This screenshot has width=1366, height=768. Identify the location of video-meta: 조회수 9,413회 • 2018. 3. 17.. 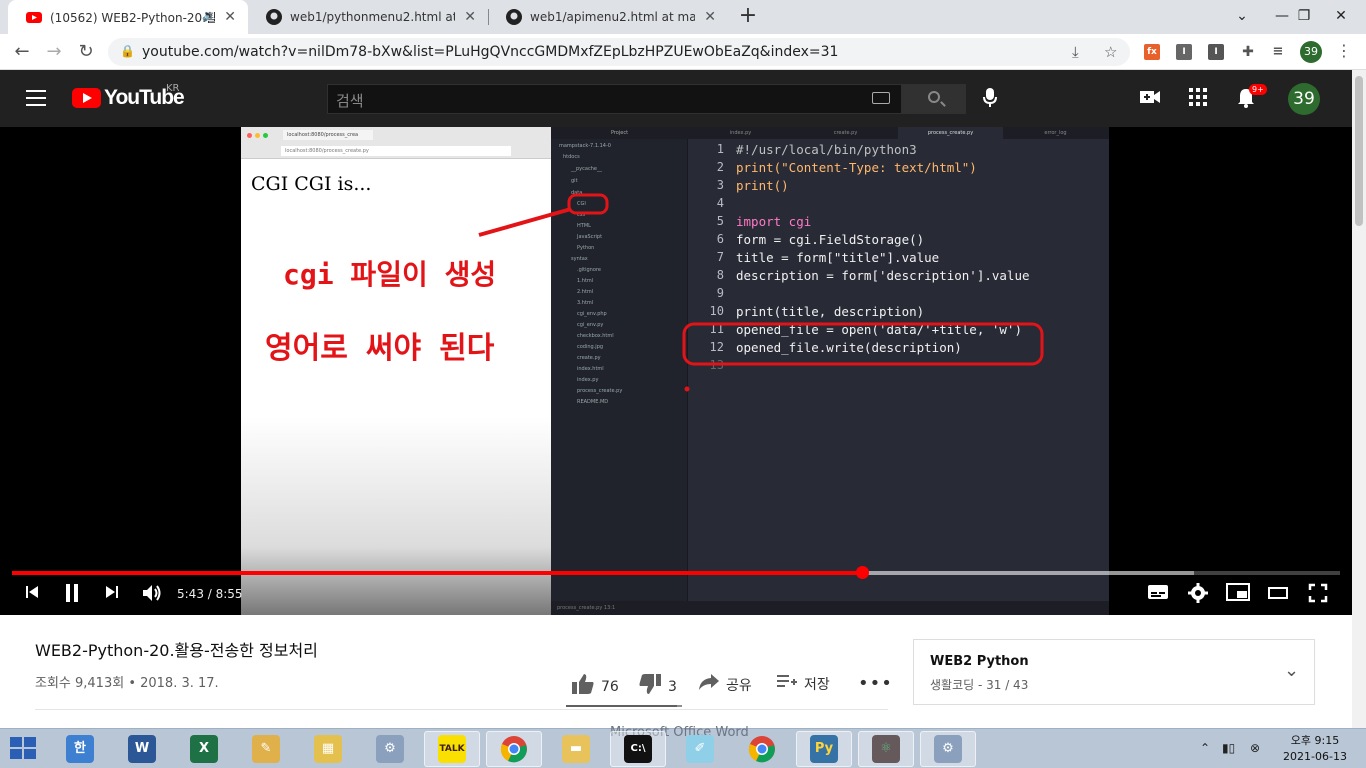
(127, 683).